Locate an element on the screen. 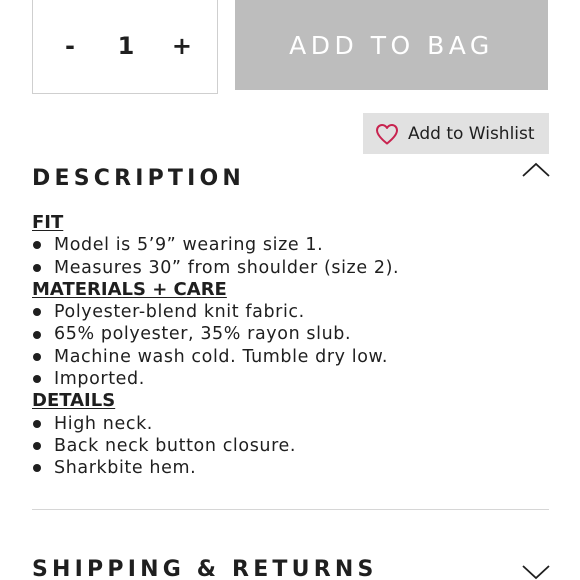  list-item-text: Back neck button closure. is located at coordinates (175, 445).